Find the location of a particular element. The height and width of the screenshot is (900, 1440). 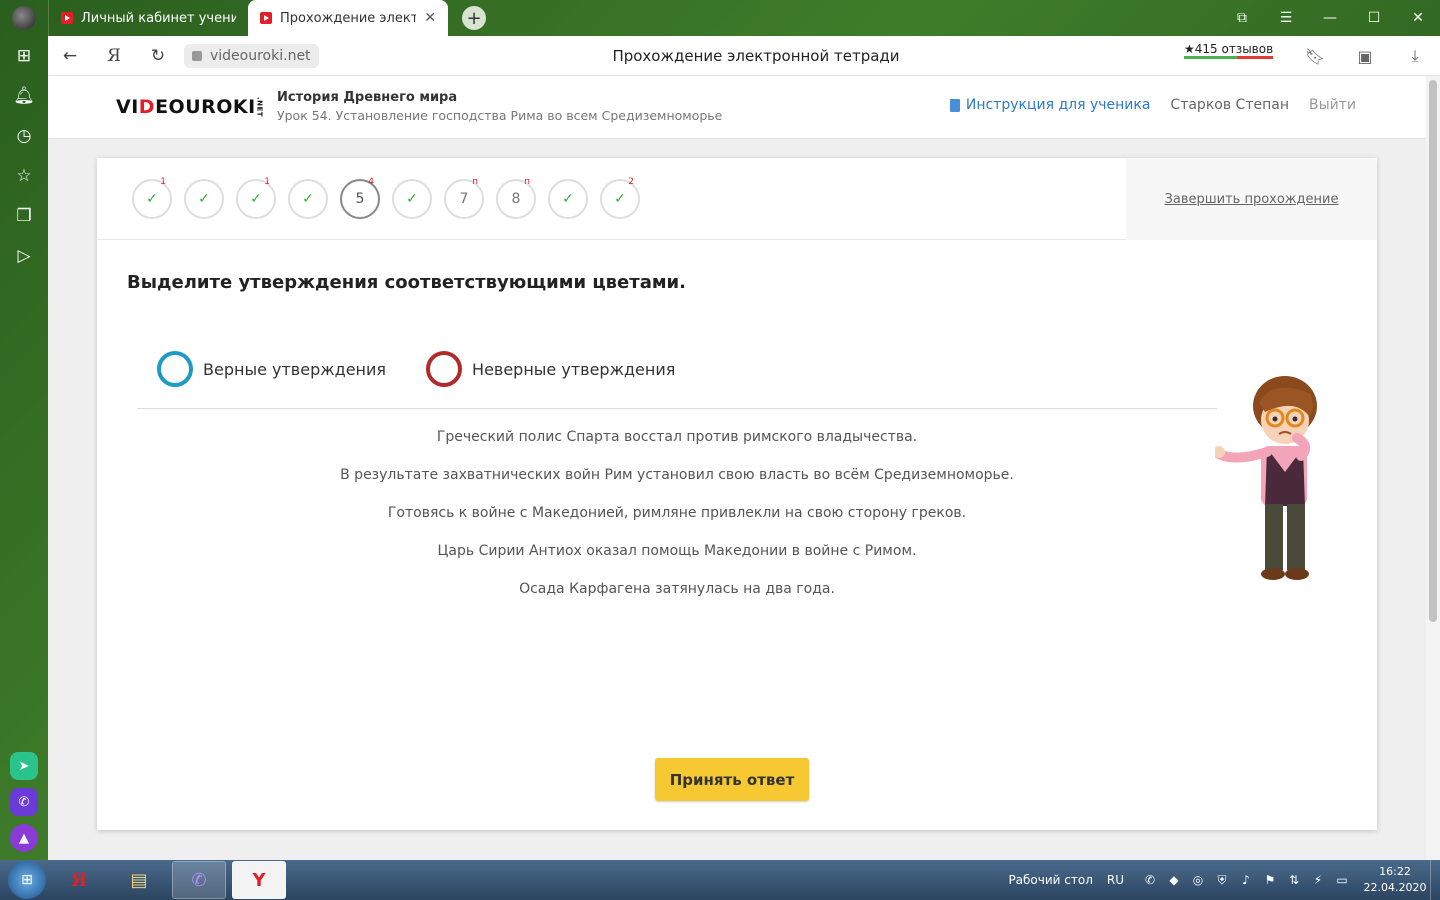

reload-icon: ↻ is located at coordinates (158, 56).